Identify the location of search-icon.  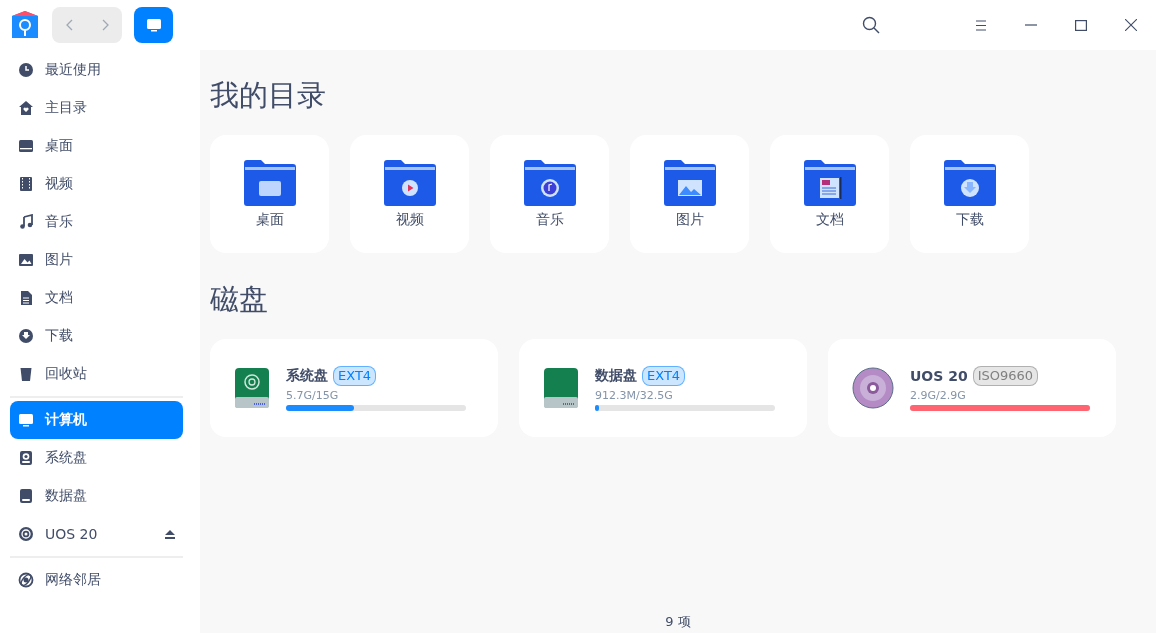
(871, 25).